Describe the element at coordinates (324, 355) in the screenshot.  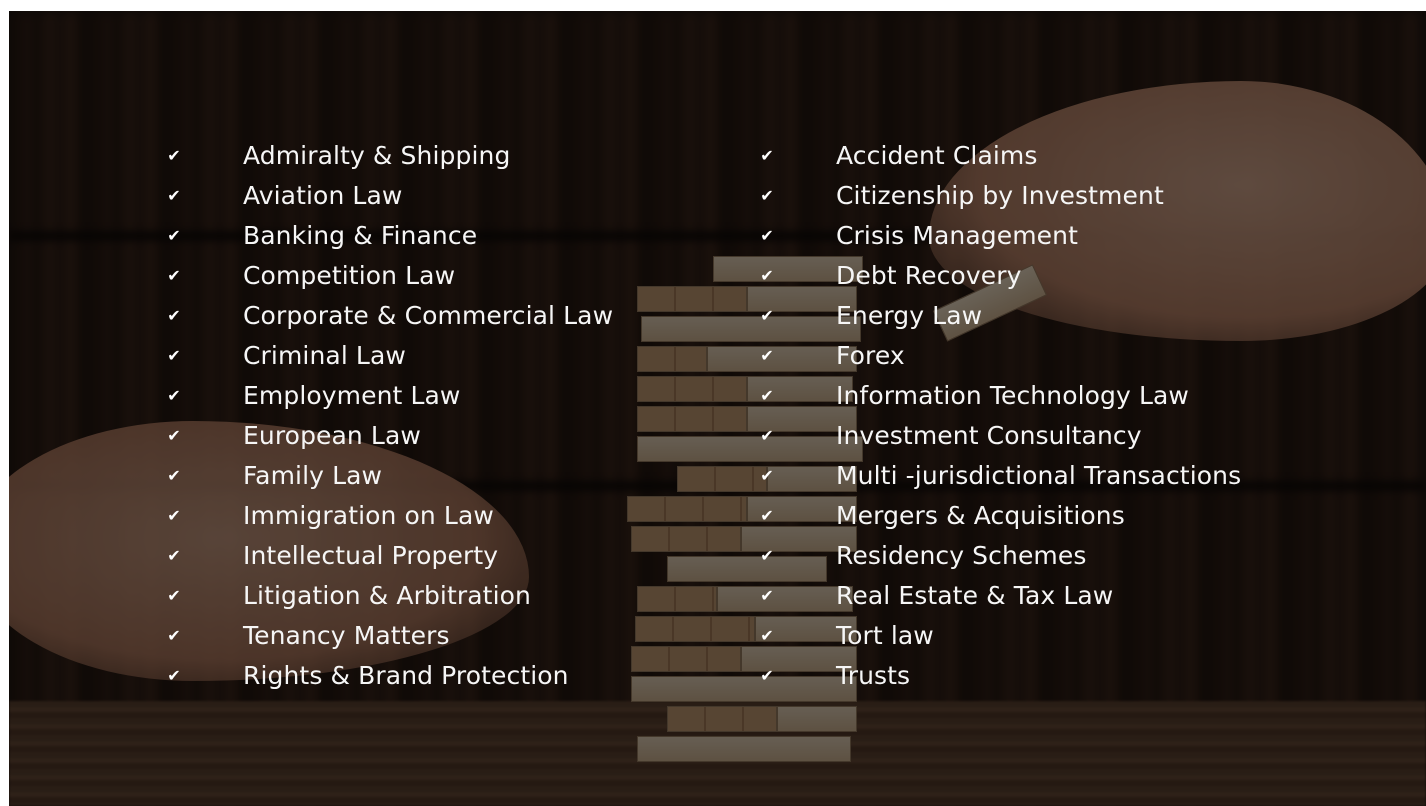
I see `practice-area-label: Criminal Law` at that location.